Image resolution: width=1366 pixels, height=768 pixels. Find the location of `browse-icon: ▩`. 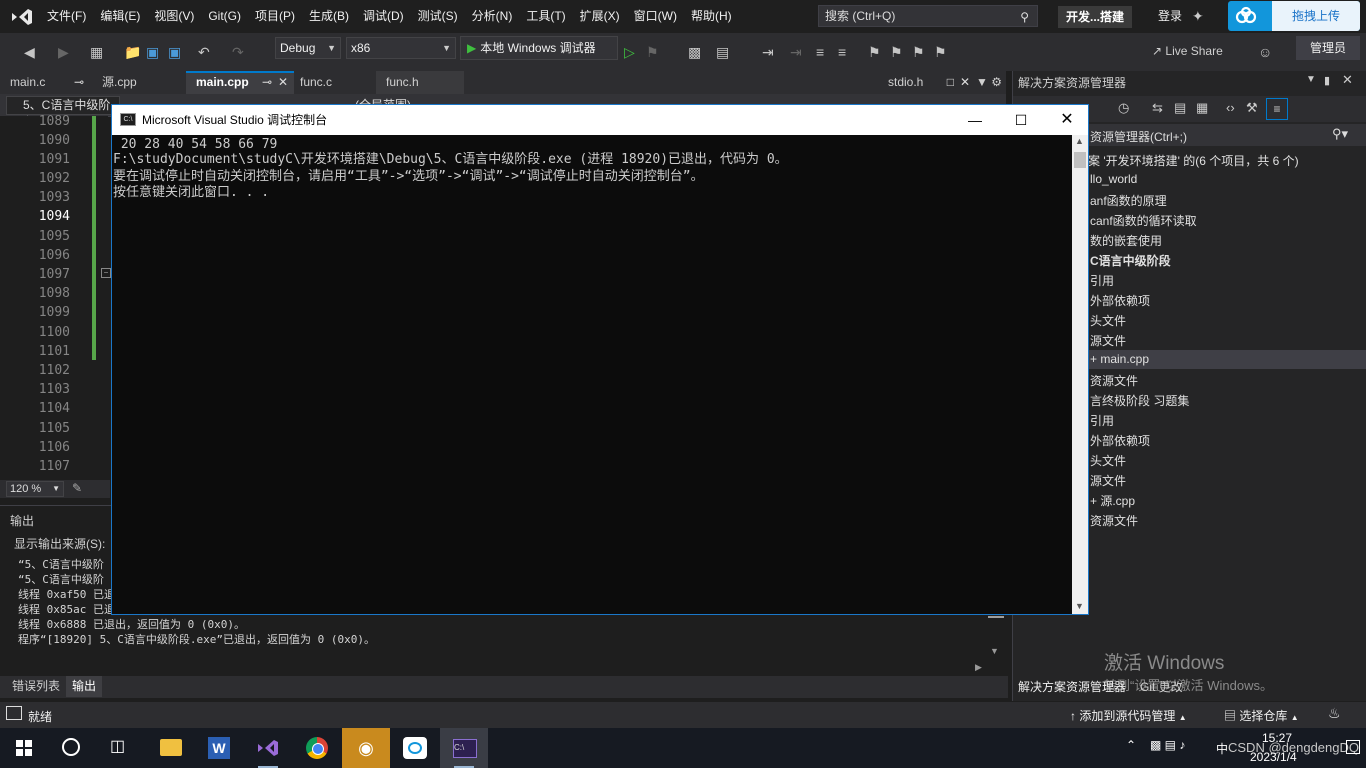

browse-icon: ▩ is located at coordinates (694, 52).